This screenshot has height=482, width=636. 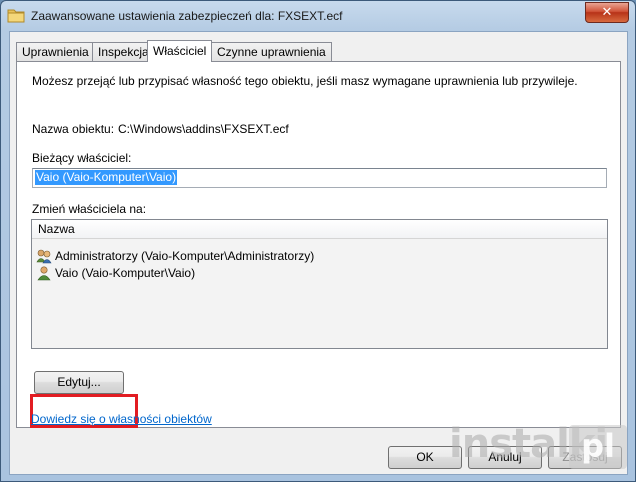 What do you see at coordinates (319, 229) in the screenshot?
I see `list-column-header-name: Nazwa` at bounding box center [319, 229].